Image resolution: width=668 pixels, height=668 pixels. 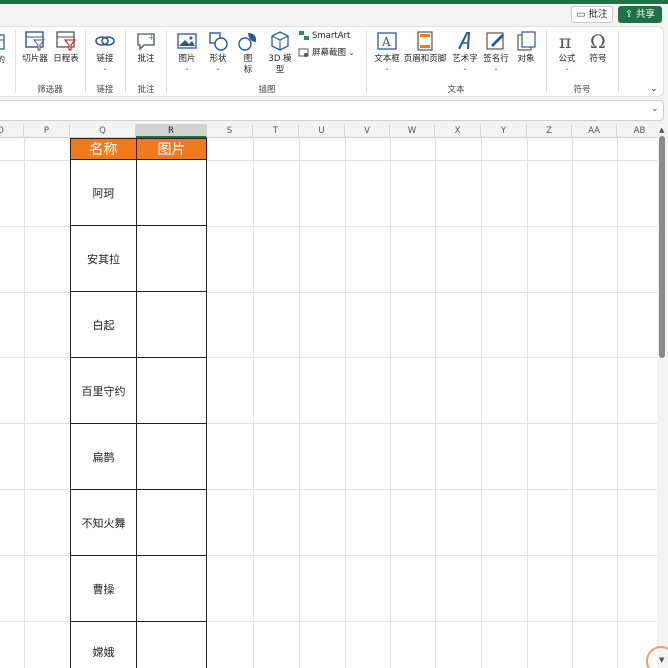 I want to click on table-header-name: 名称, so click(x=103, y=149).